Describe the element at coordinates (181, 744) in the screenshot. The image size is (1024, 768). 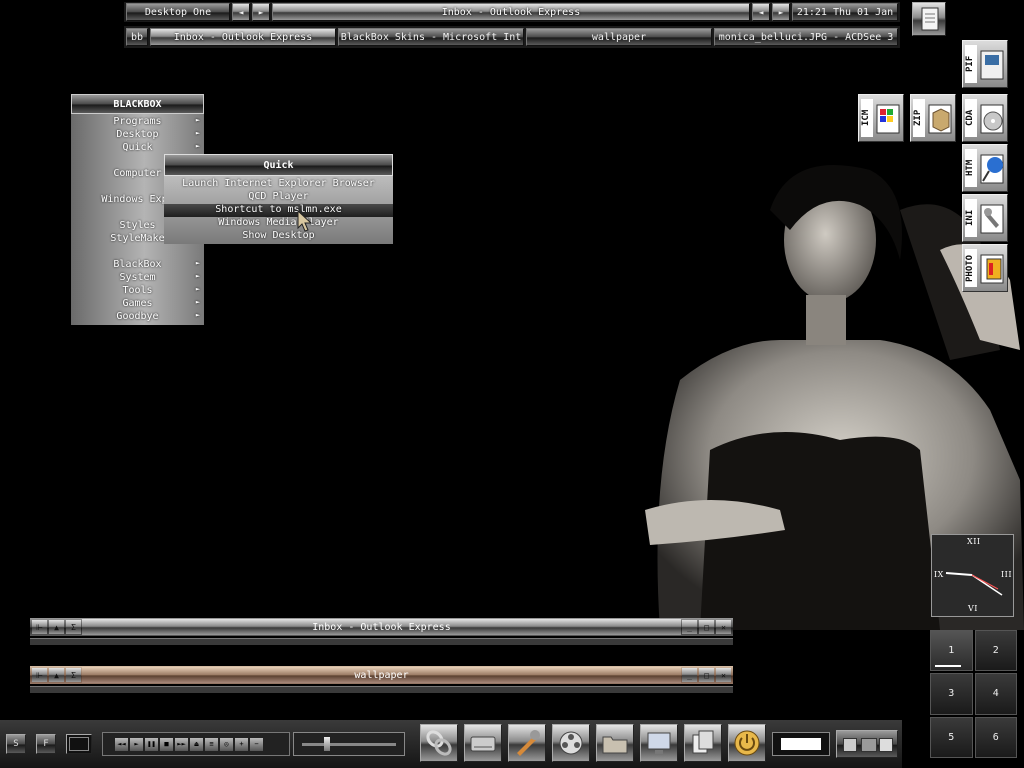
I see `forward-icon: ►►` at that location.